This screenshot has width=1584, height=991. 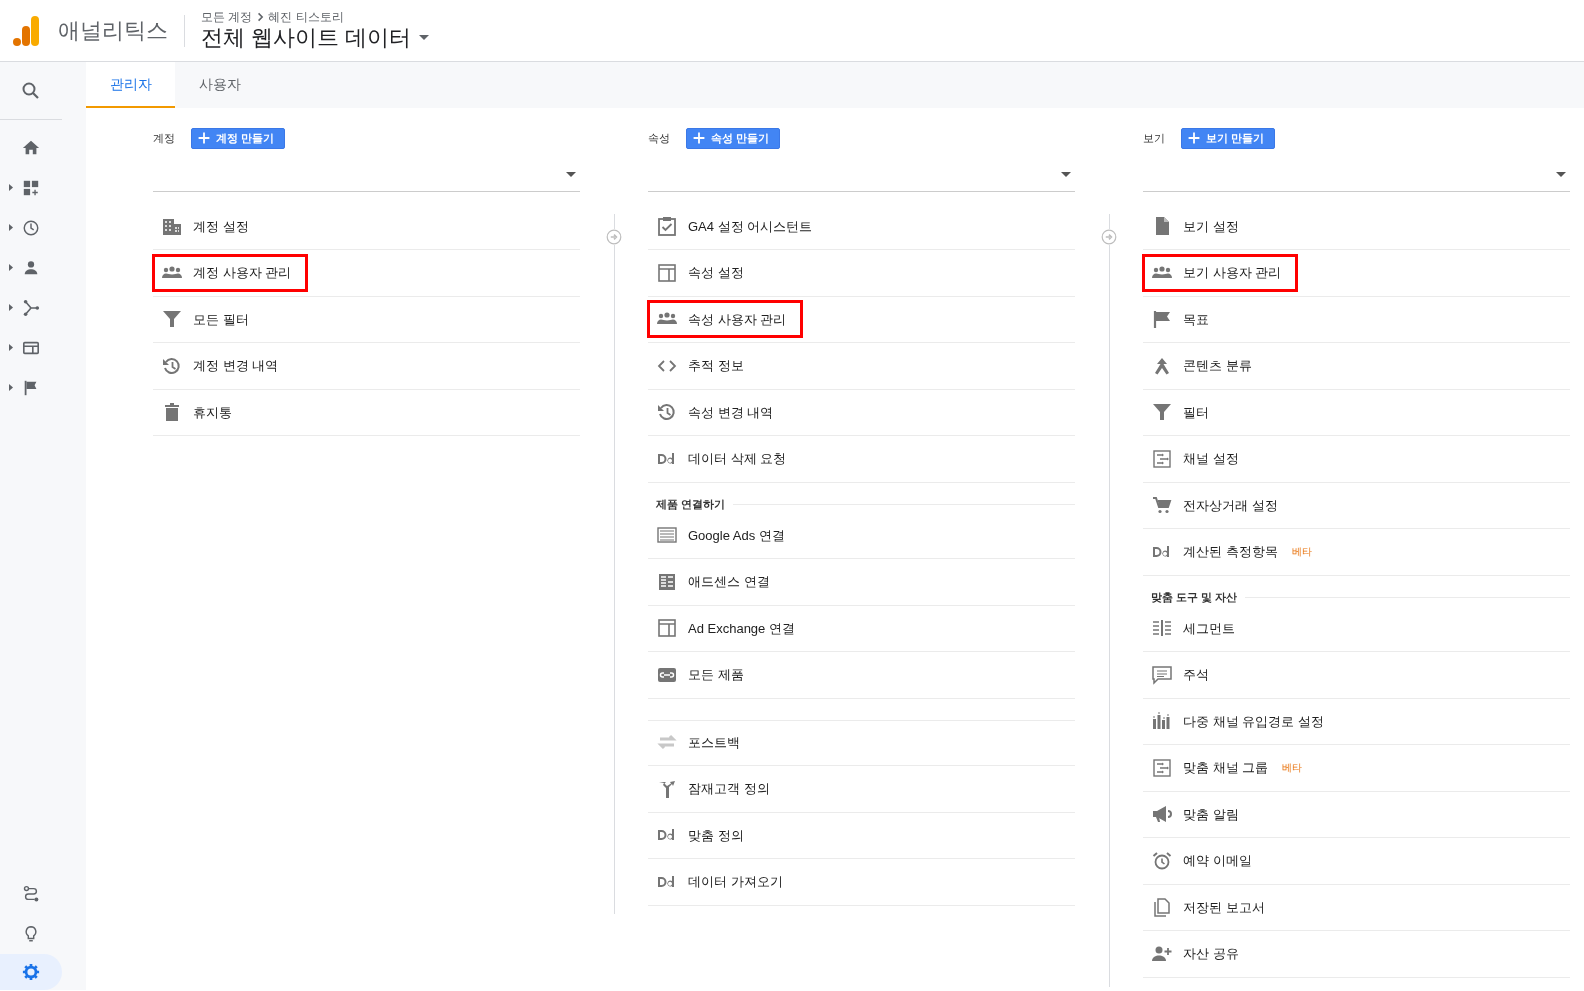 I want to click on lines-icon, so click(x=667, y=535).